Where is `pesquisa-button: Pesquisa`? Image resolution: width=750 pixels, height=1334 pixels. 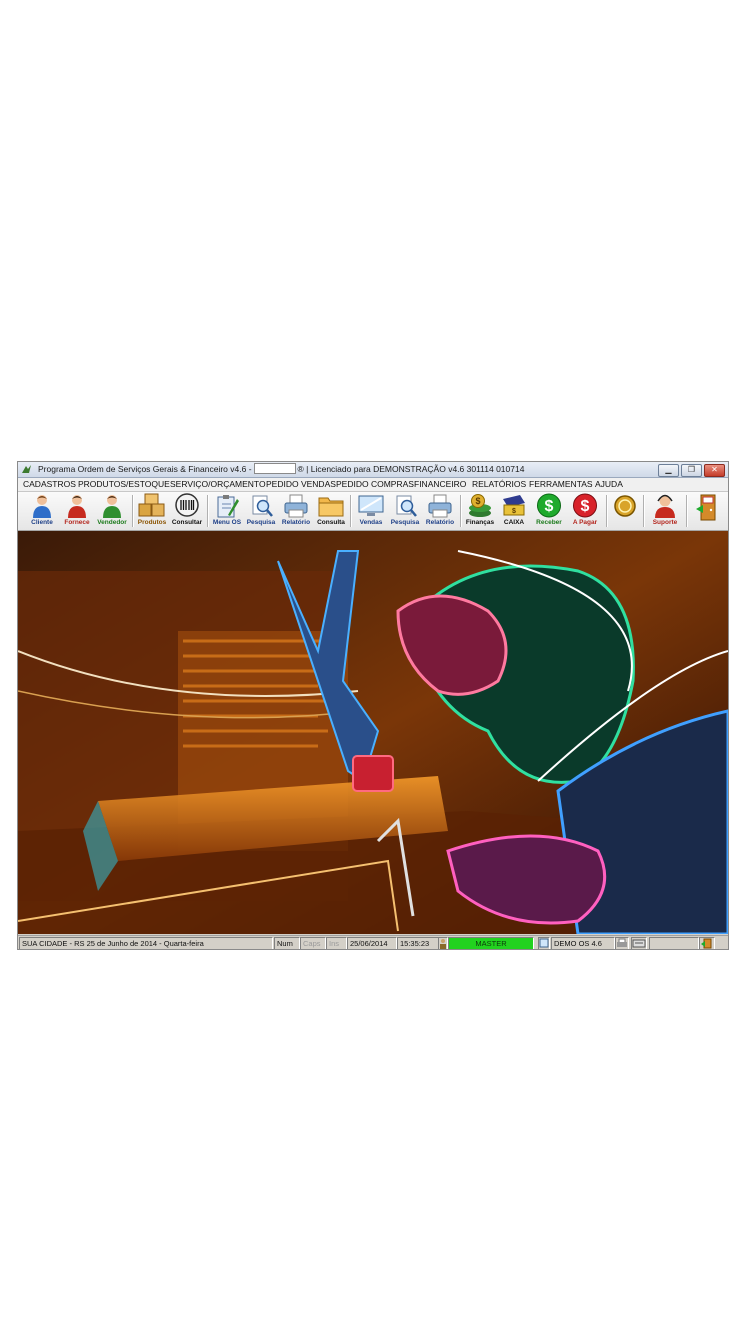 pesquisa-button: Pesquisa is located at coordinates (261, 511).